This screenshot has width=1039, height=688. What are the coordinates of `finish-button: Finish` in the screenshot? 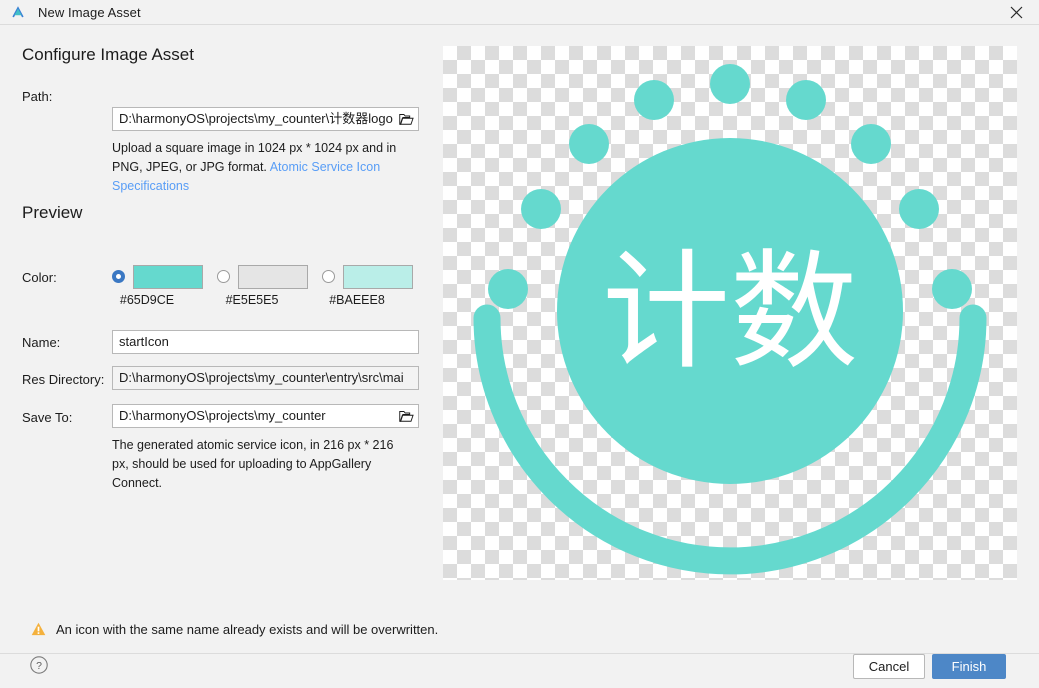 It's located at (969, 666).